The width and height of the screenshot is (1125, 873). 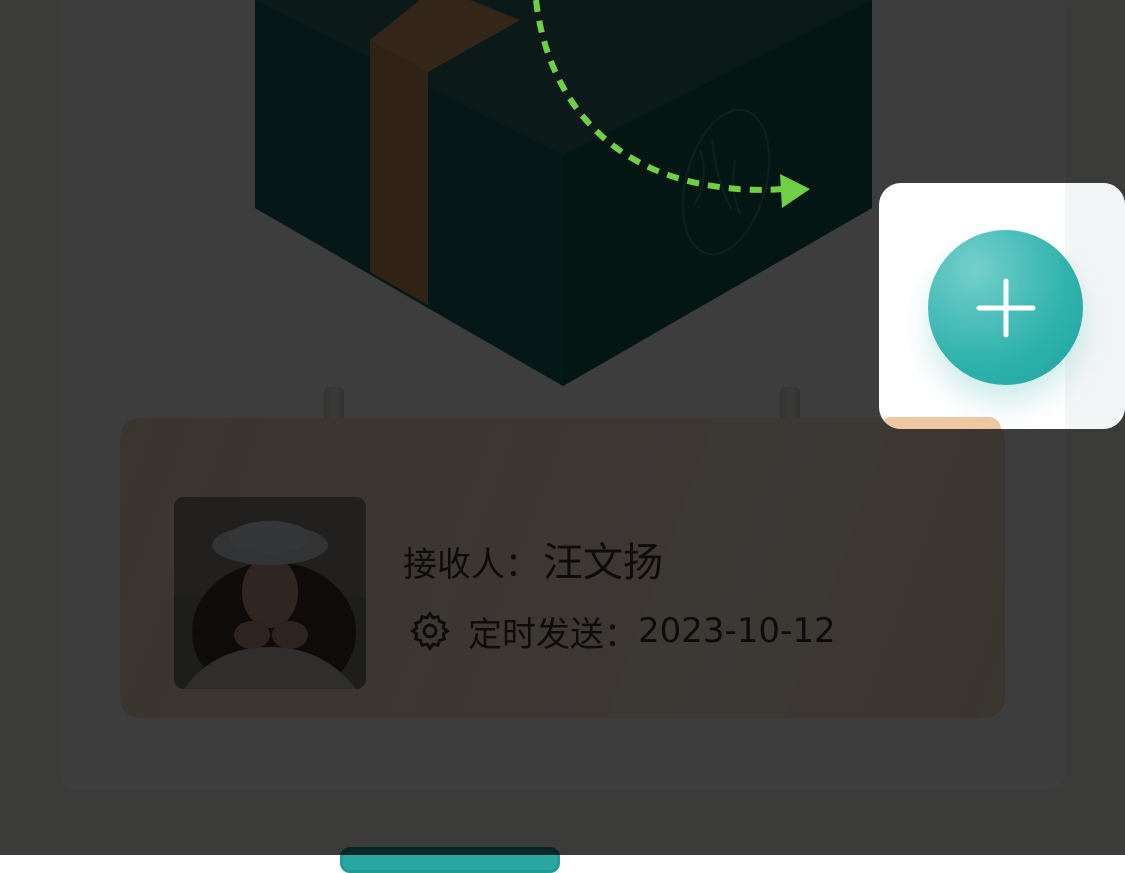 I want to click on plus-icon, so click(x=1005, y=307).